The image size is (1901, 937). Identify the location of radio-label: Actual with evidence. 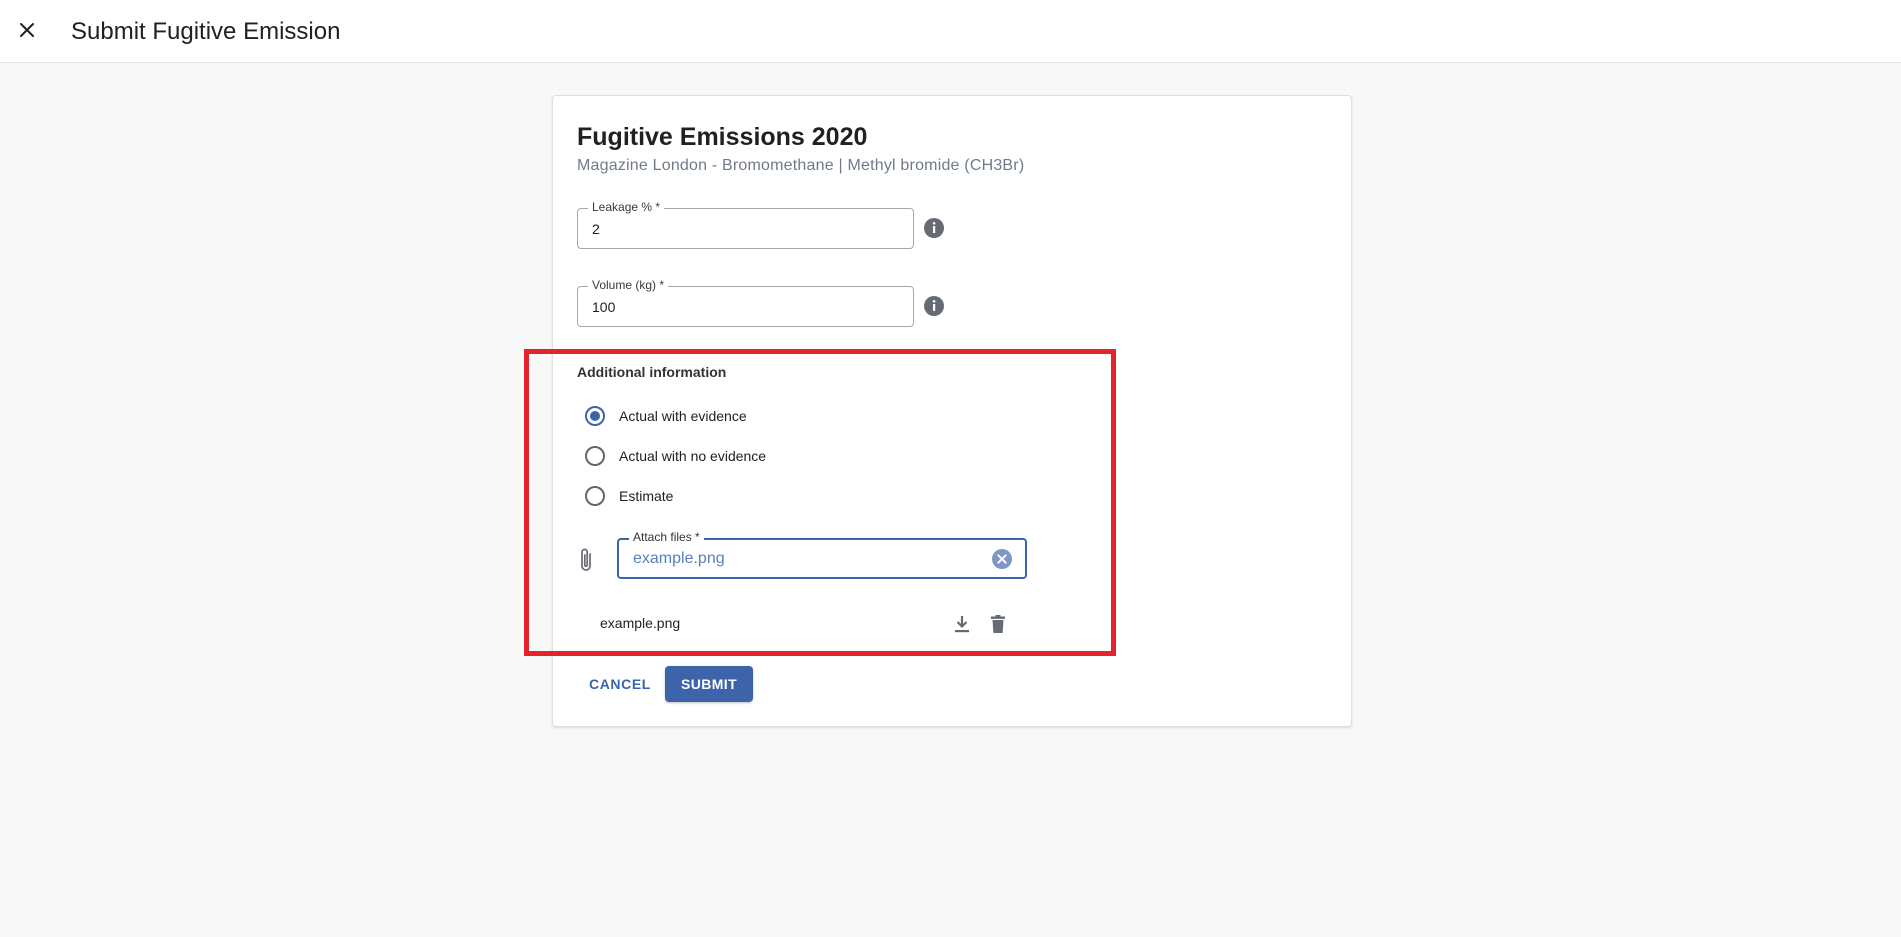
(683, 416).